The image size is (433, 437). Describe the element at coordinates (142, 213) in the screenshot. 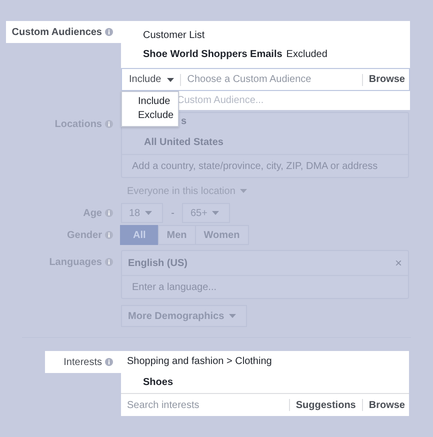

I see `age-min-dropdown: 18` at that location.